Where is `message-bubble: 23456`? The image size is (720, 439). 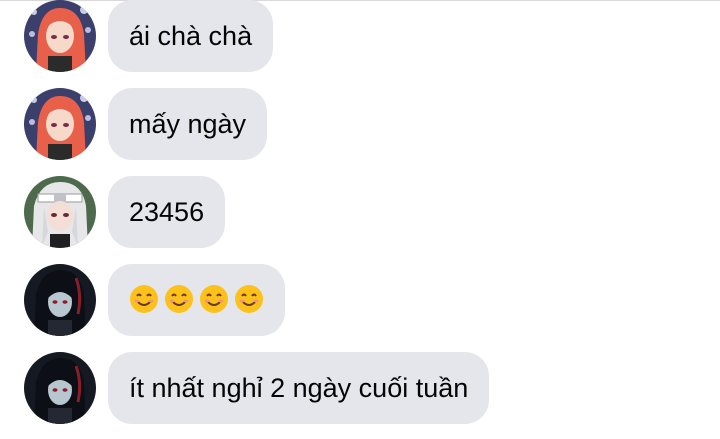
message-bubble: 23456 is located at coordinates (167, 212).